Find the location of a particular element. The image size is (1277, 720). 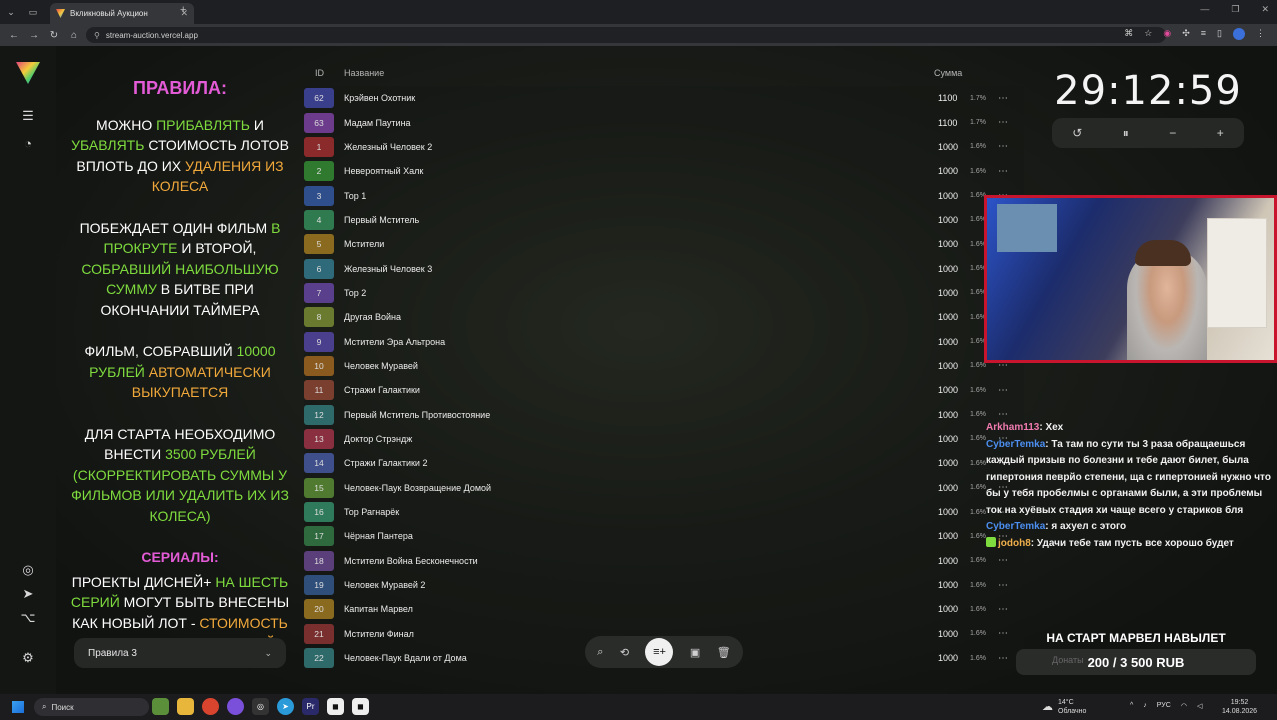

reading-list-icon: ≡ is located at coordinates (1203, 34).